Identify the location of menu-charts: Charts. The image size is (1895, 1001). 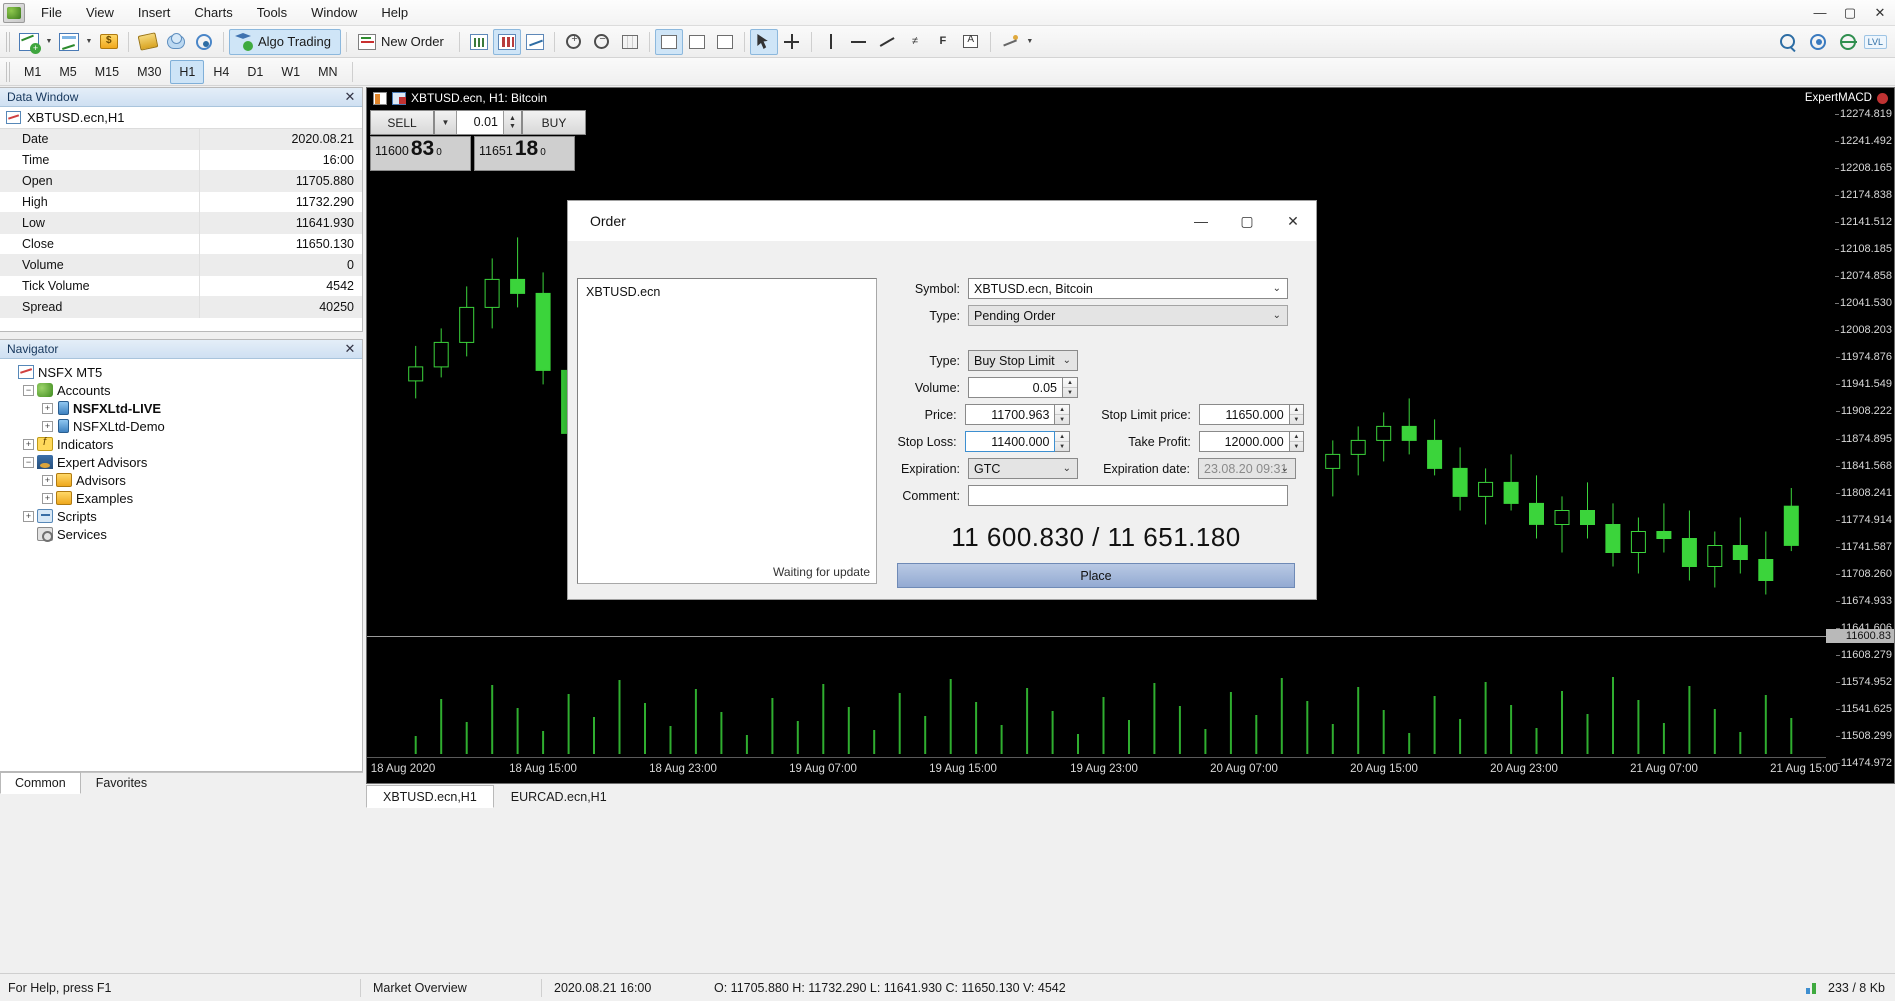
(213, 12).